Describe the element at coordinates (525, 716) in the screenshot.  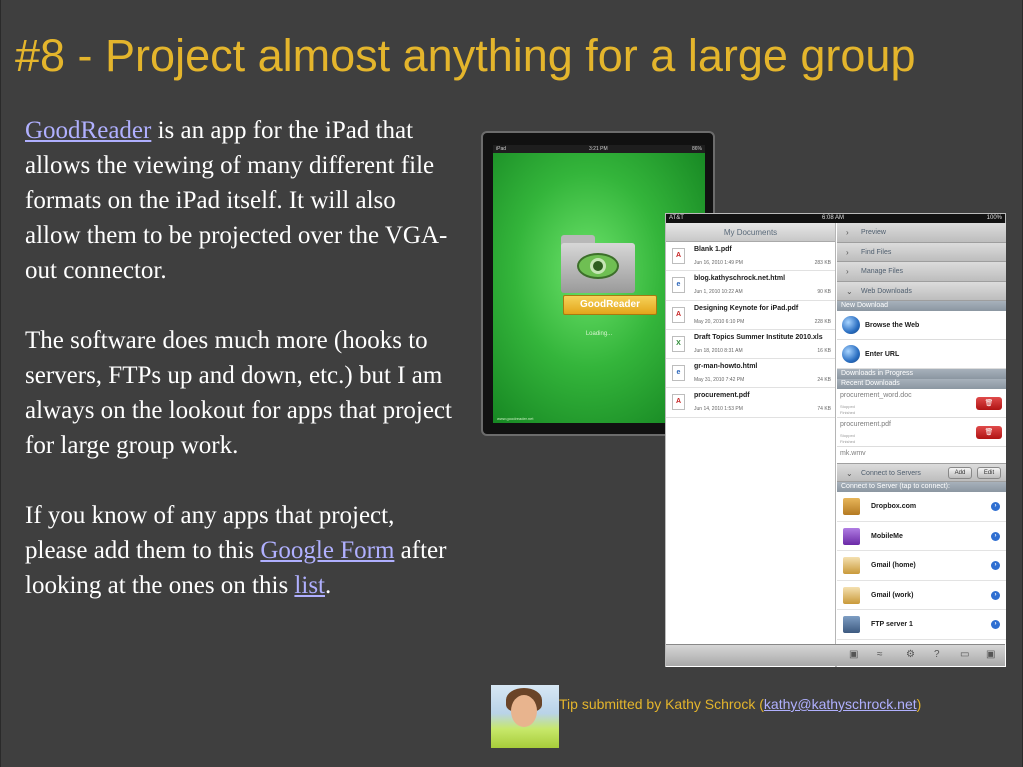
I see `author-photo` at that location.